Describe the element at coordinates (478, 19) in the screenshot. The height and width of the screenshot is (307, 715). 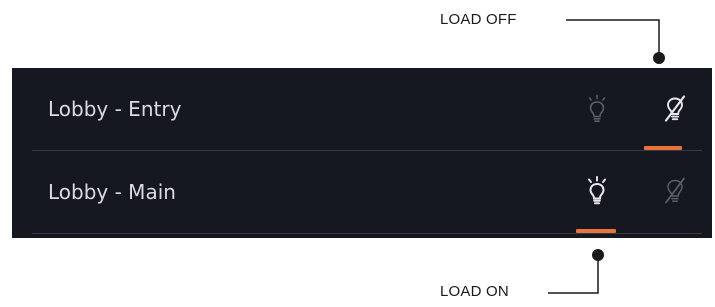
I see `load-off-callout-label: LOAD OFF` at that location.